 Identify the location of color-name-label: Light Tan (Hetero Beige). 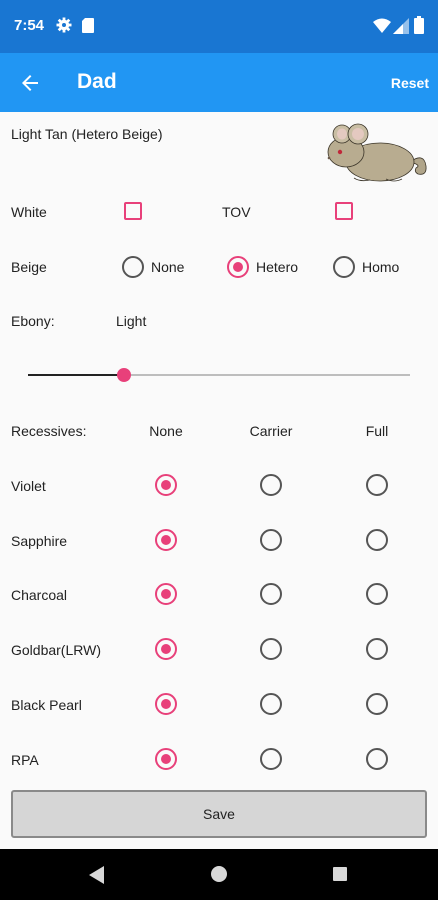
(87, 134).